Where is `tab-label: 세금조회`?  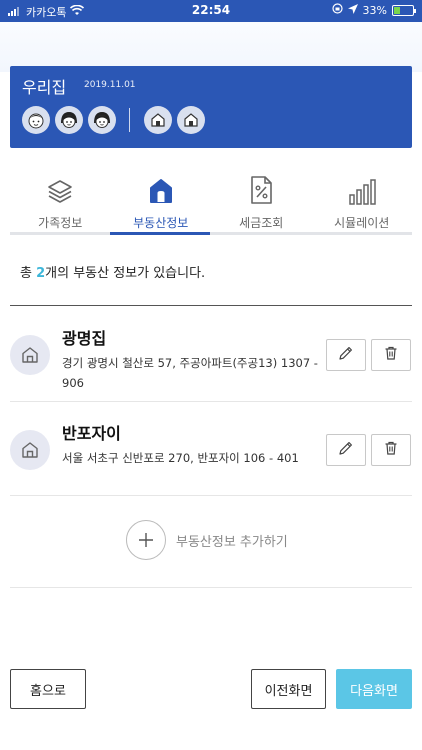
tab-label: 세금조회 is located at coordinates (261, 223).